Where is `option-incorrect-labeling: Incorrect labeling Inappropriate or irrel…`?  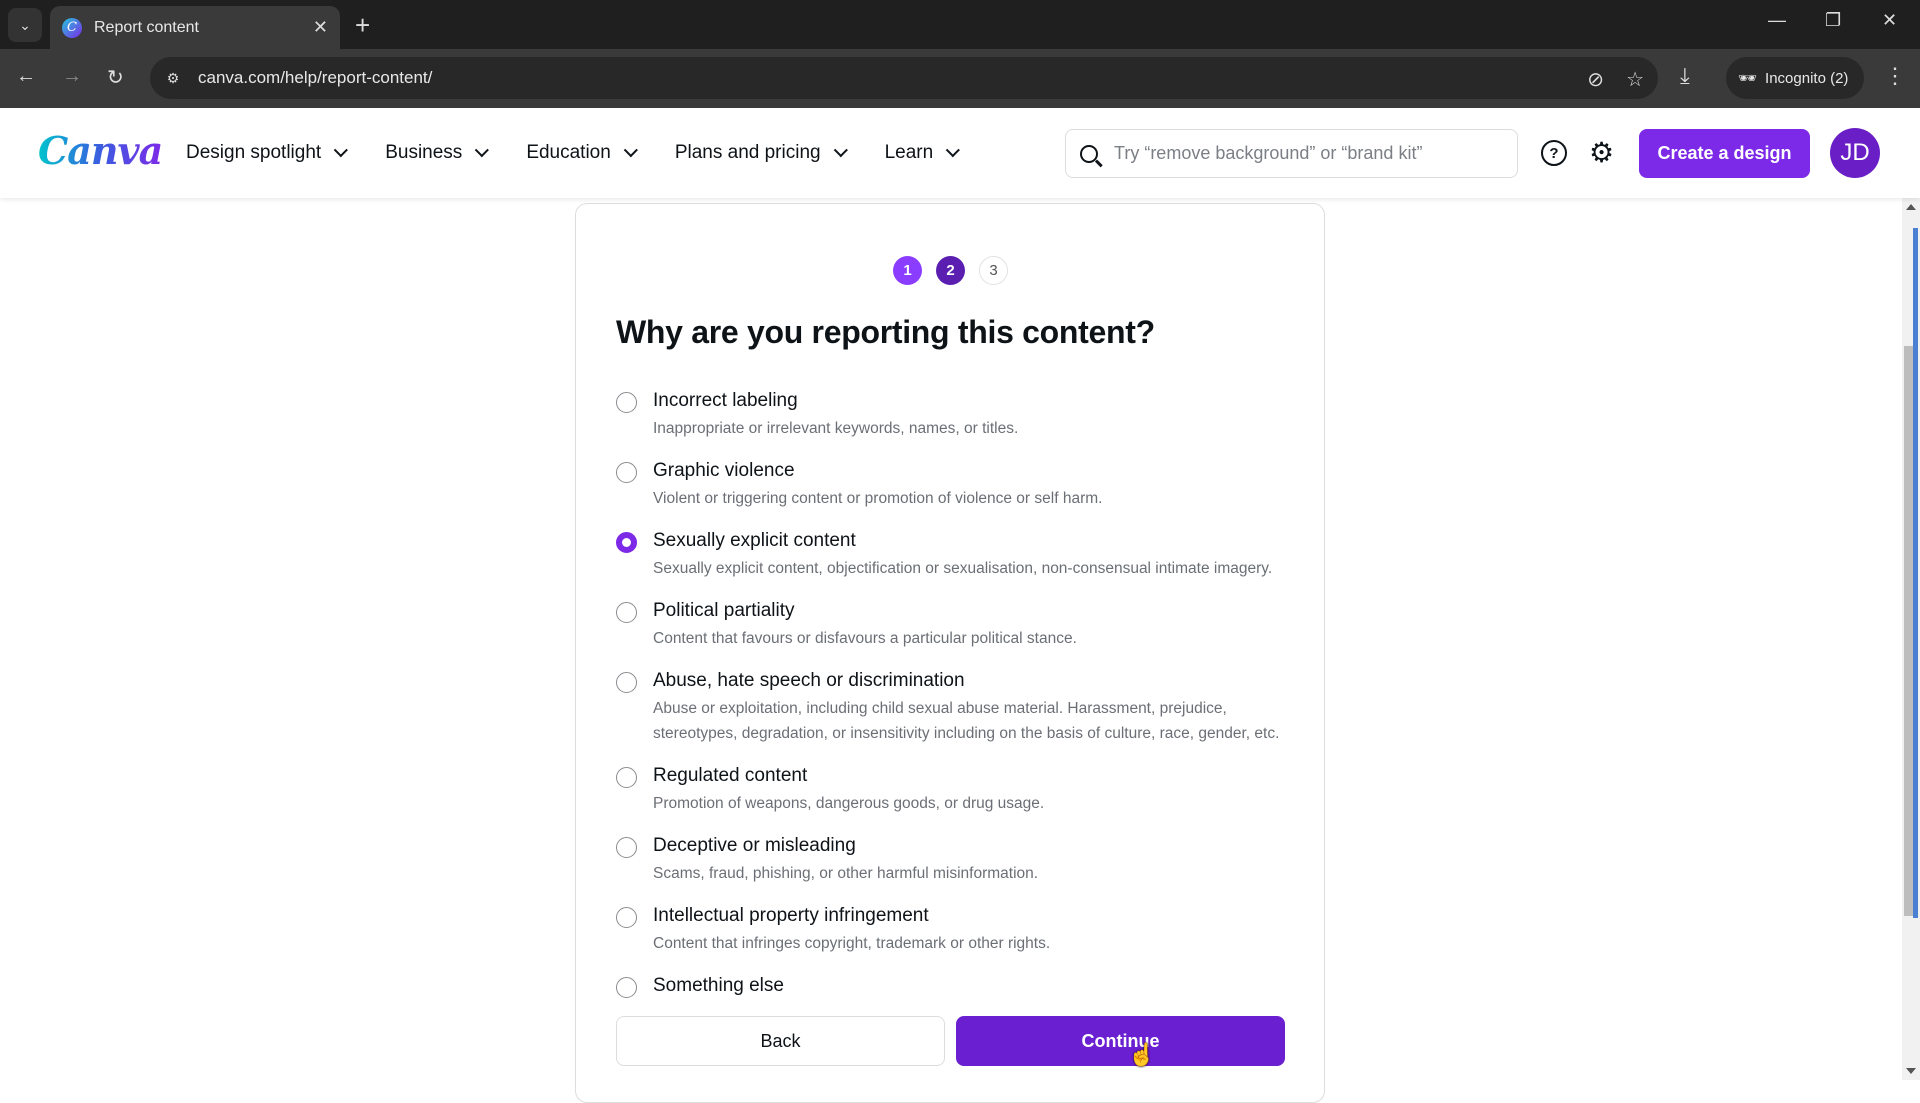 option-incorrect-labeling: Incorrect labeling Inappropriate or irrel… is located at coordinates (956, 414).